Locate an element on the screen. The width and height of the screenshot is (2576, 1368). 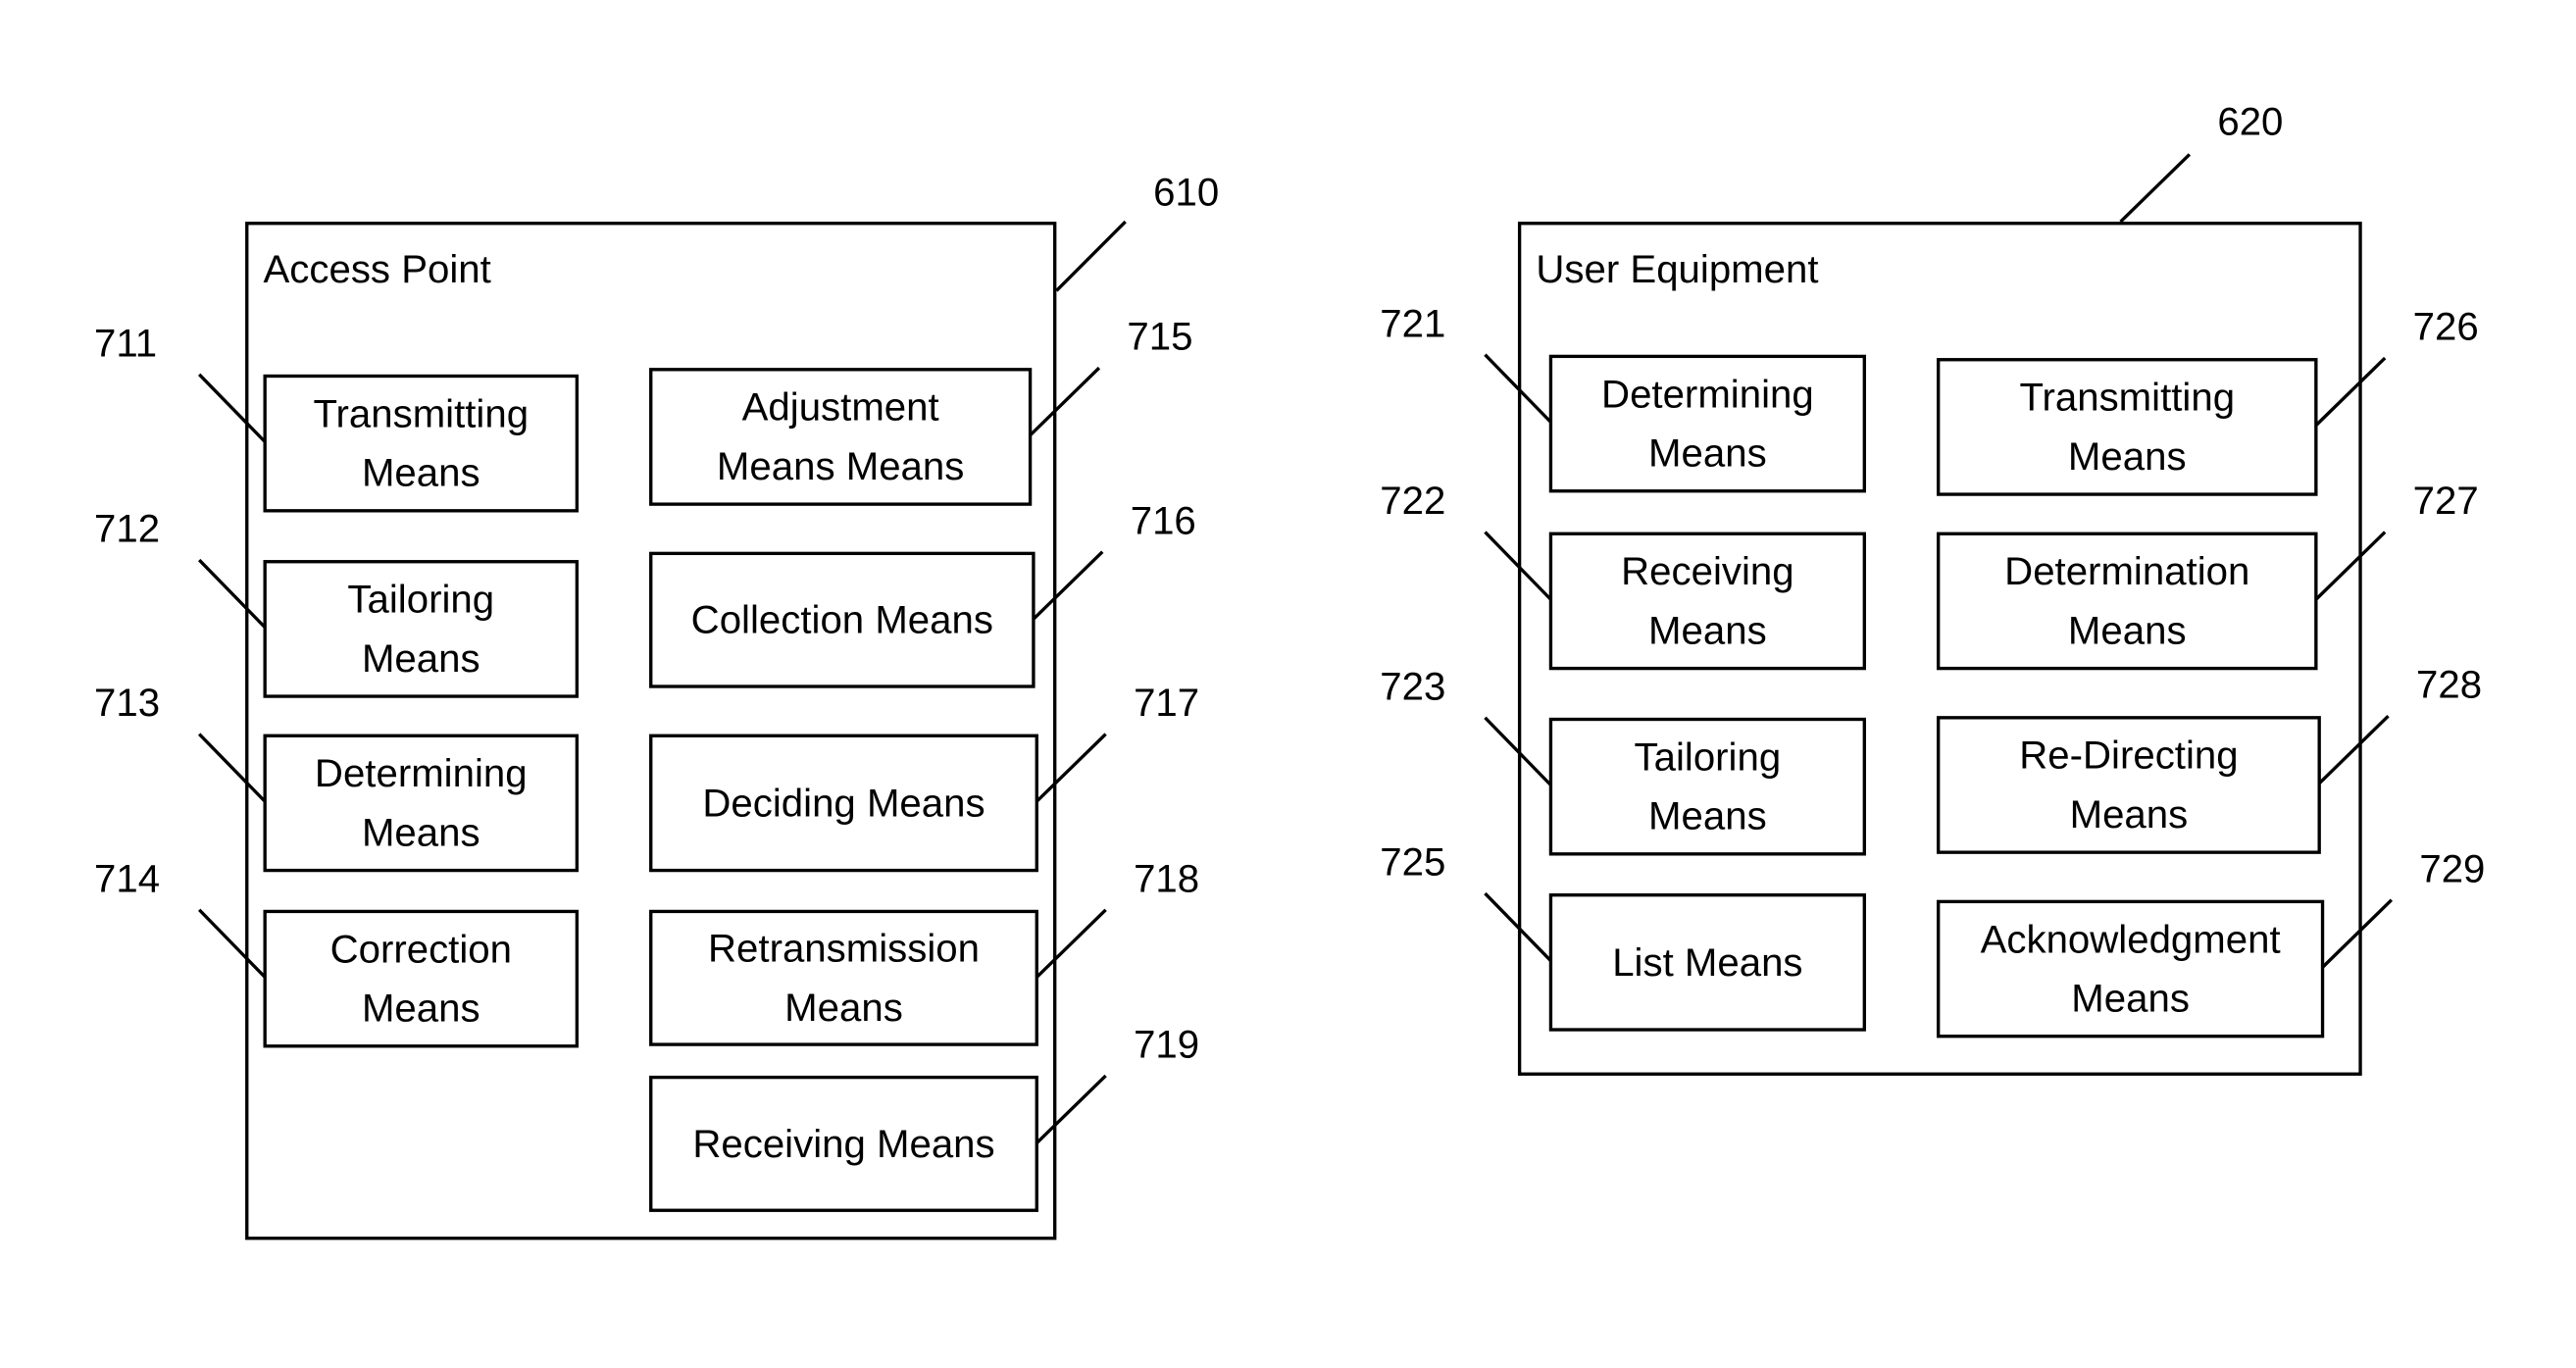
user-equipment-module-determination-means: Determination Means 727 is located at coordinates (2207, 575).